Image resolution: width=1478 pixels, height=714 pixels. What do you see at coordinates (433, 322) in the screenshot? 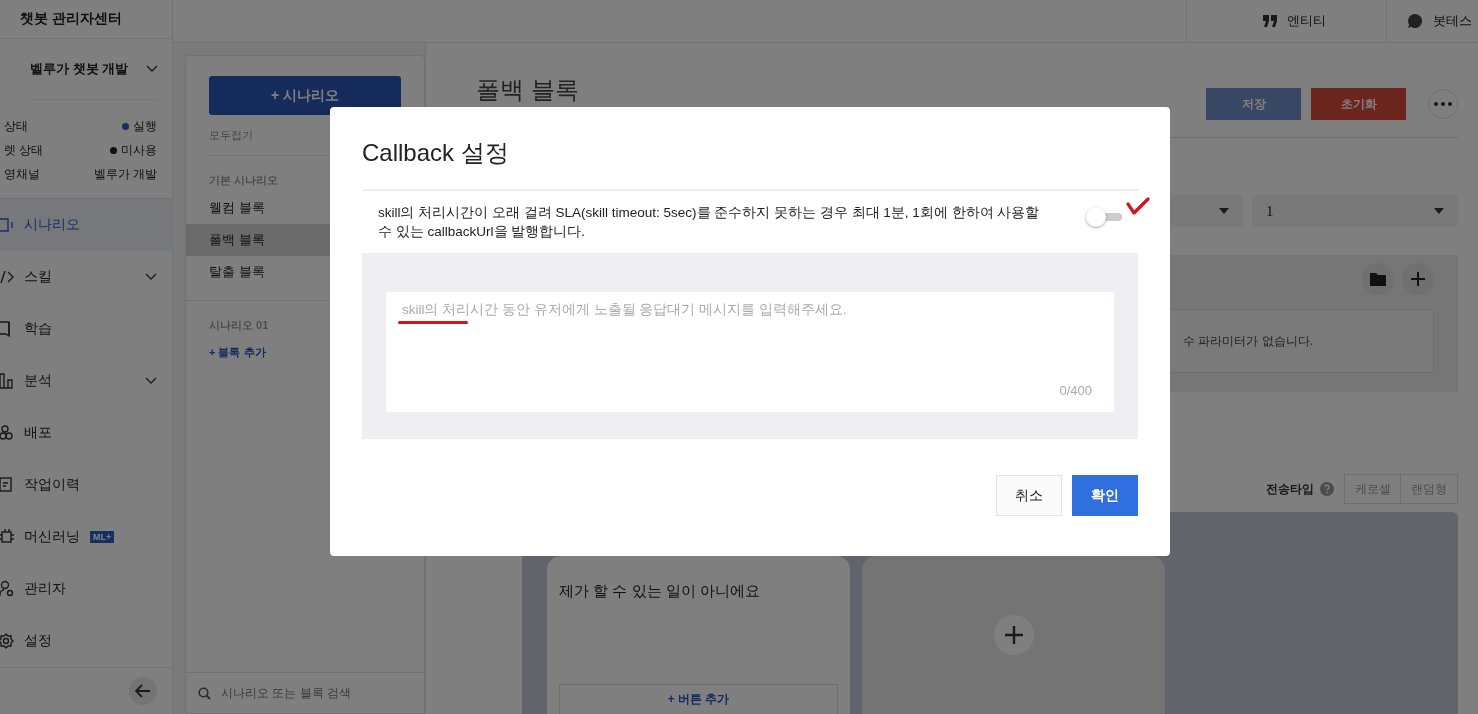
I see `underline-annotation` at bounding box center [433, 322].